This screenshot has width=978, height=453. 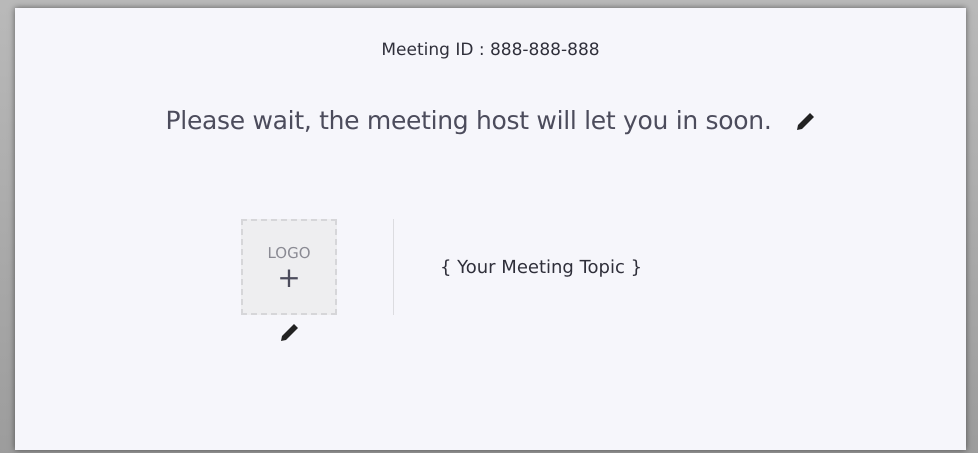 I want to click on meeting-topic: { Your Meeting Topic }, so click(x=541, y=268).